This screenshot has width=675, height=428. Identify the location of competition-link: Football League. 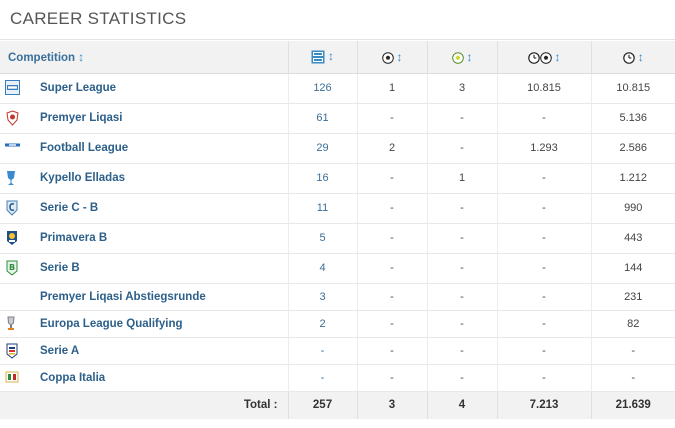
(84, 148).